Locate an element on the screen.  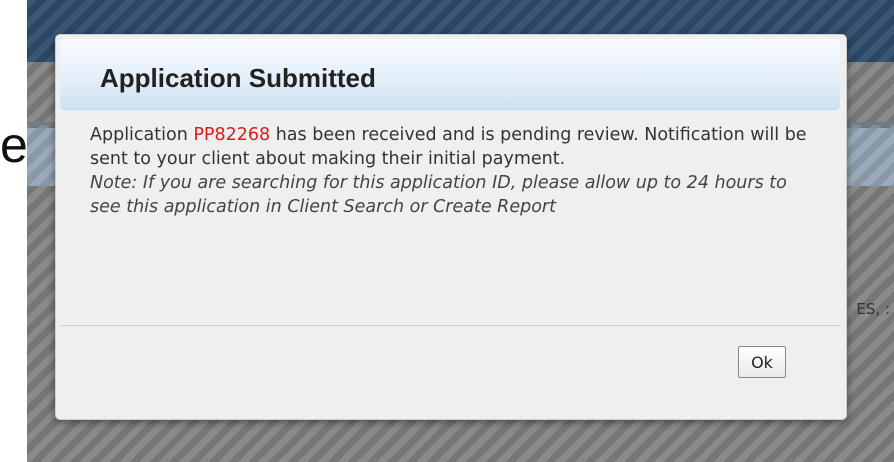
background-partial-text: ES, : is located at coordinates (873, 309).